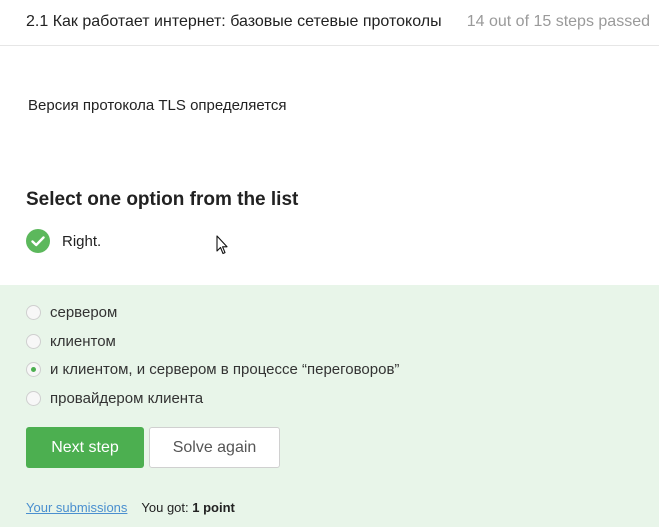  What do you see at coordinates (214, 447) in the screenshot?
I see `solve-again-button: Solve again` at bounding box center [214, 447].